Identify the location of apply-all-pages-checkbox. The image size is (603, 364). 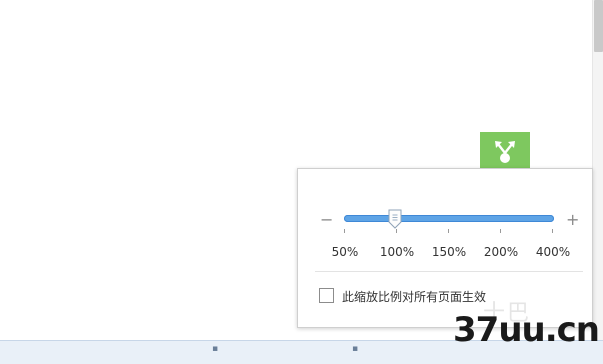
(326, 295).